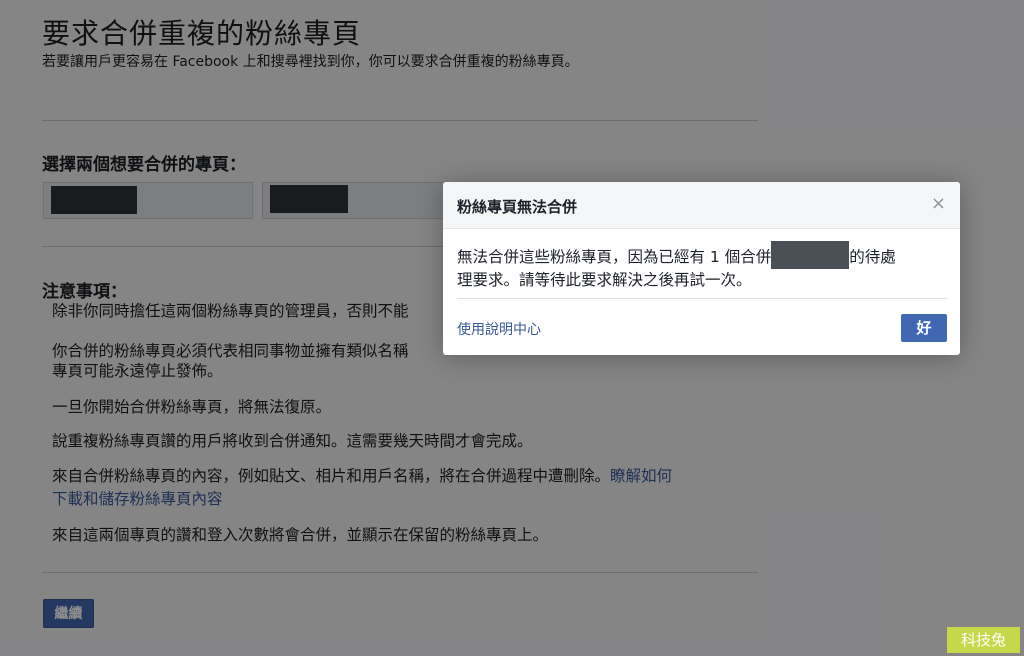 The width and height of the screenshot is (1024, 656). I want to click on ok-button: 好, so click(924, 328).